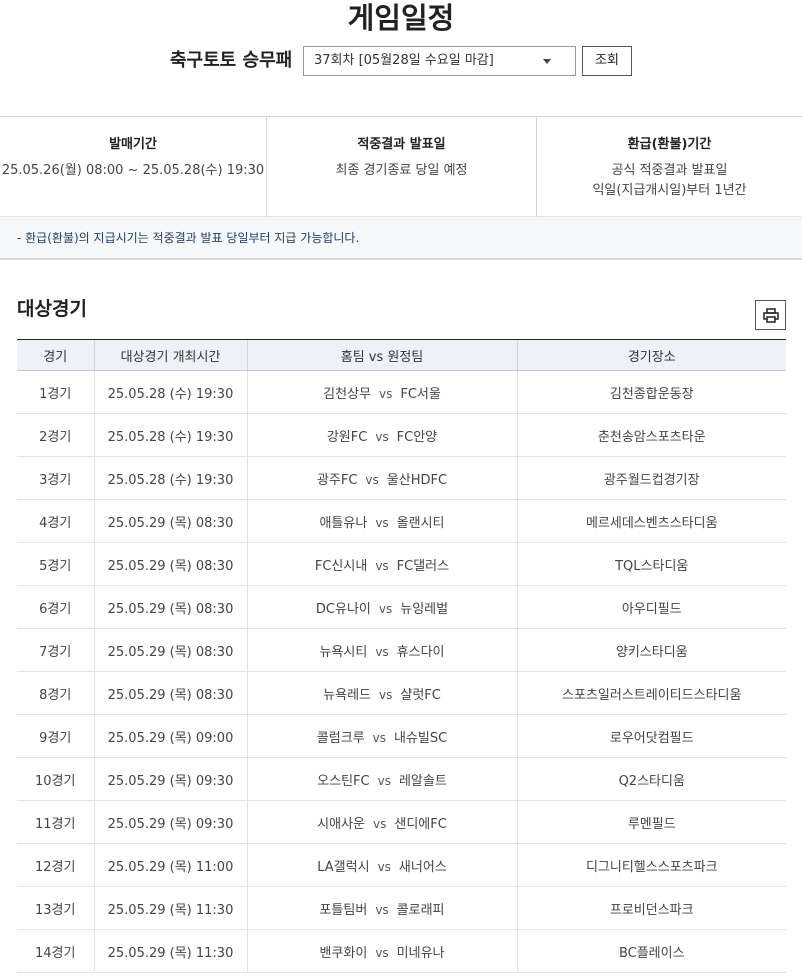 This screenshot has width=802, height=977. What do you see at coordinates (401, 355) in the screenshot?
I see `table-header-row: 경기 대상경기 개최시간 홈팀 vs 원정팀 경기장소` at bounding box center [401, 355].